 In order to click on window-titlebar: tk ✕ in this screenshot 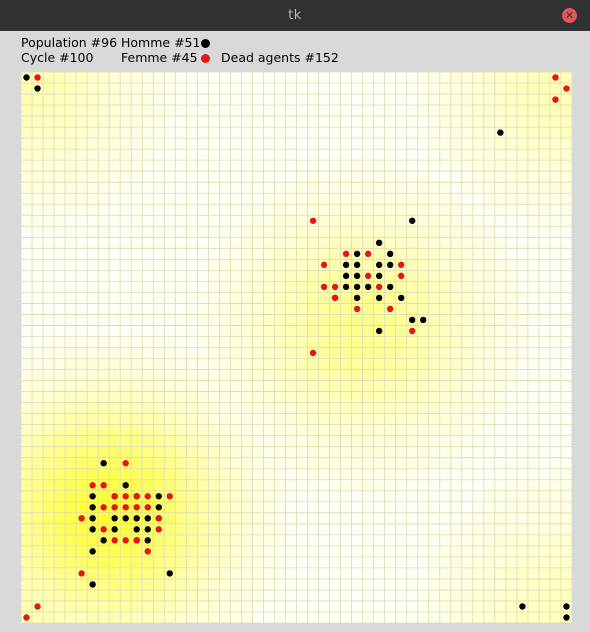, I will do `click(295, 15)`.